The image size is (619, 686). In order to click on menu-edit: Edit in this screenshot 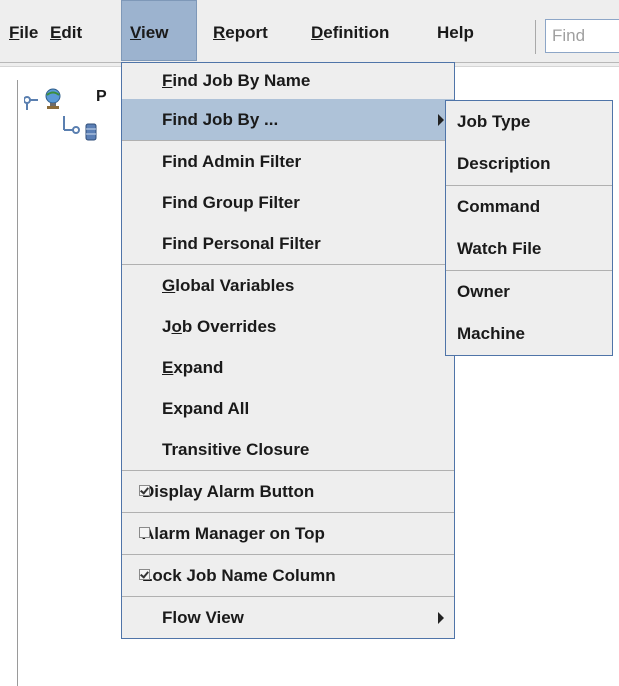, I will do `click(66, 30)`.